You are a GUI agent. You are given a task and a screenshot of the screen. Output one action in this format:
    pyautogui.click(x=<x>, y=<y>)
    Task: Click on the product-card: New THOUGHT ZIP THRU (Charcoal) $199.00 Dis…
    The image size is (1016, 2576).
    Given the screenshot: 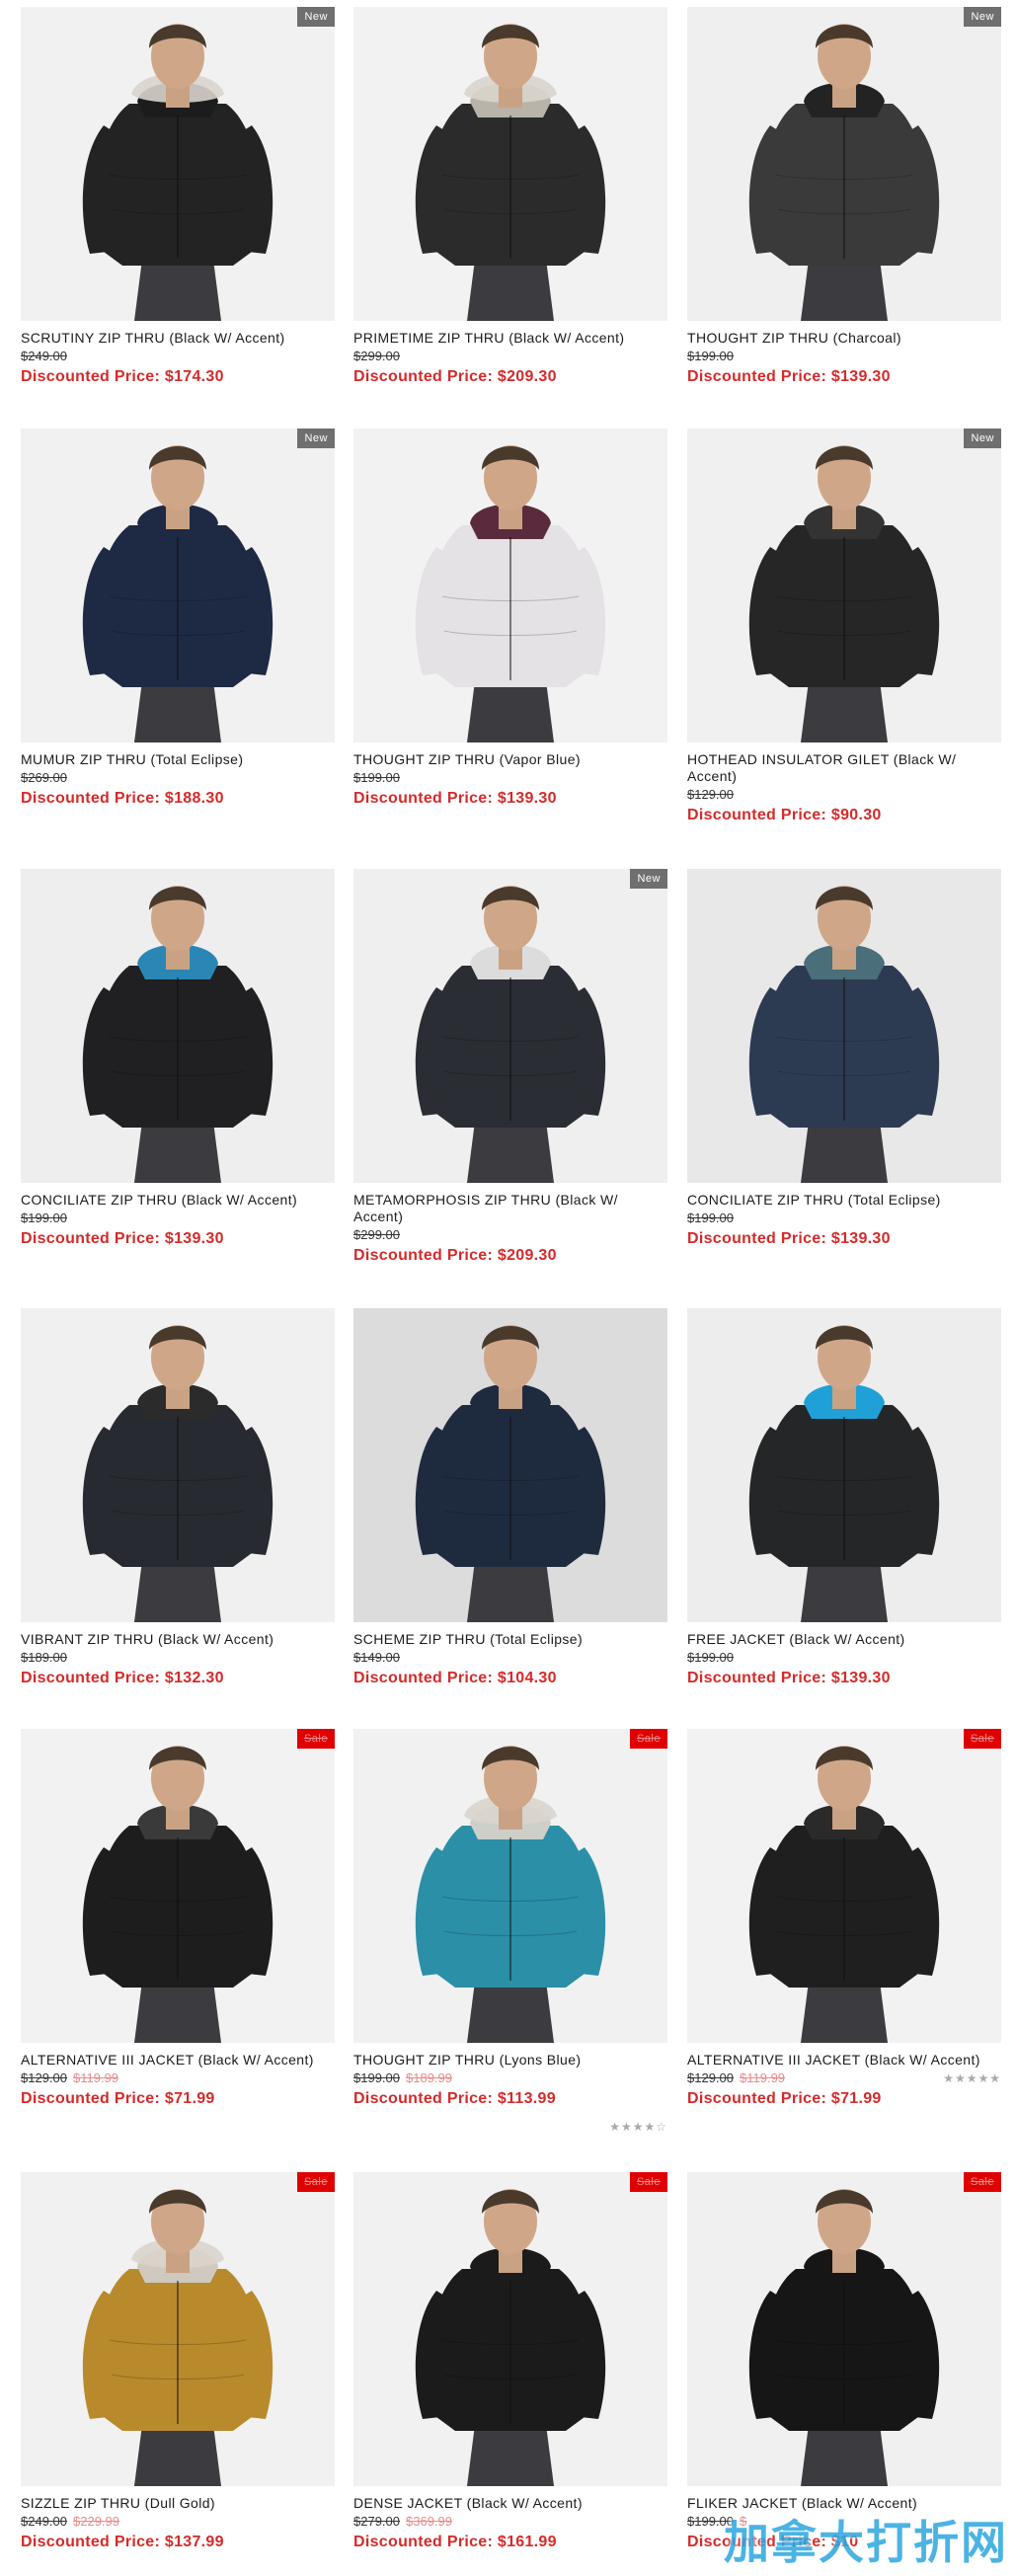 What is the action you would take?
    pyautogui.click(x=844, y=196)
    